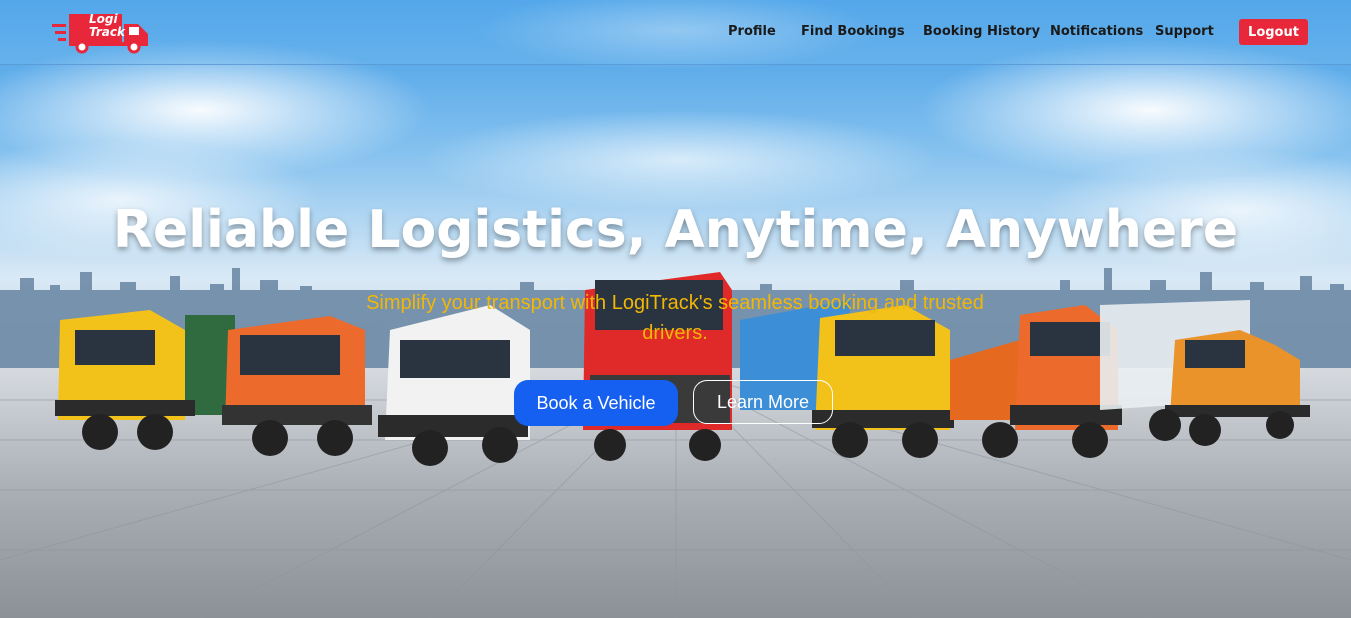  I want to click on nav-profile: Profile, so click(752, 31).